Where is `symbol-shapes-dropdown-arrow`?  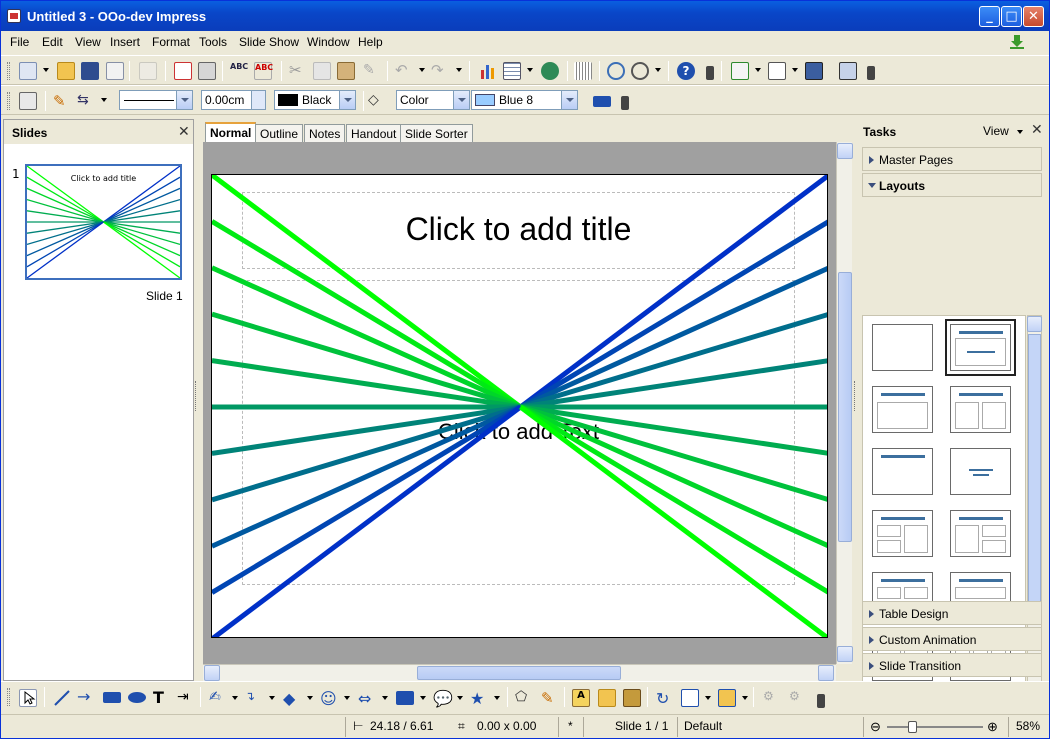 symbol-shapes-dropdown-arrow is located at coordinates (347, 698).